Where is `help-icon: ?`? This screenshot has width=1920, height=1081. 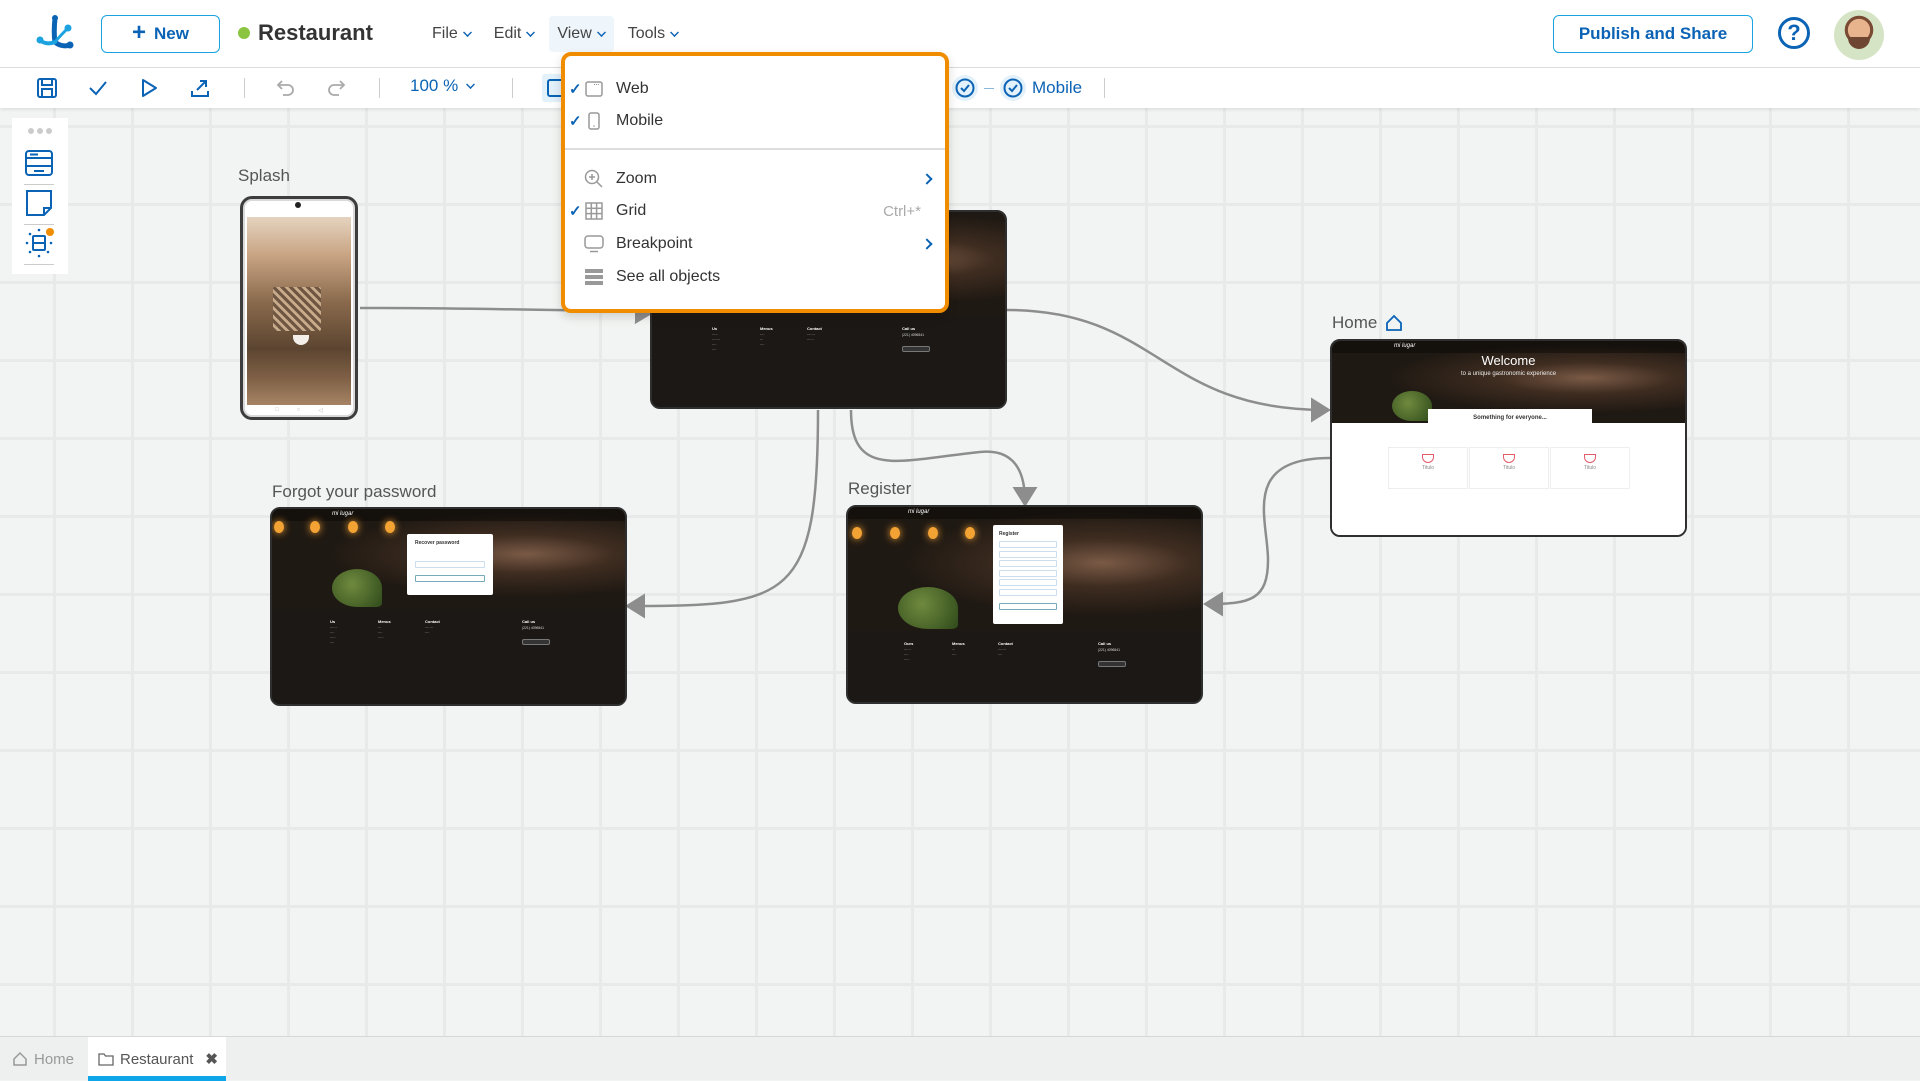 help-icon: ? is located at coordinates (1794, 33).